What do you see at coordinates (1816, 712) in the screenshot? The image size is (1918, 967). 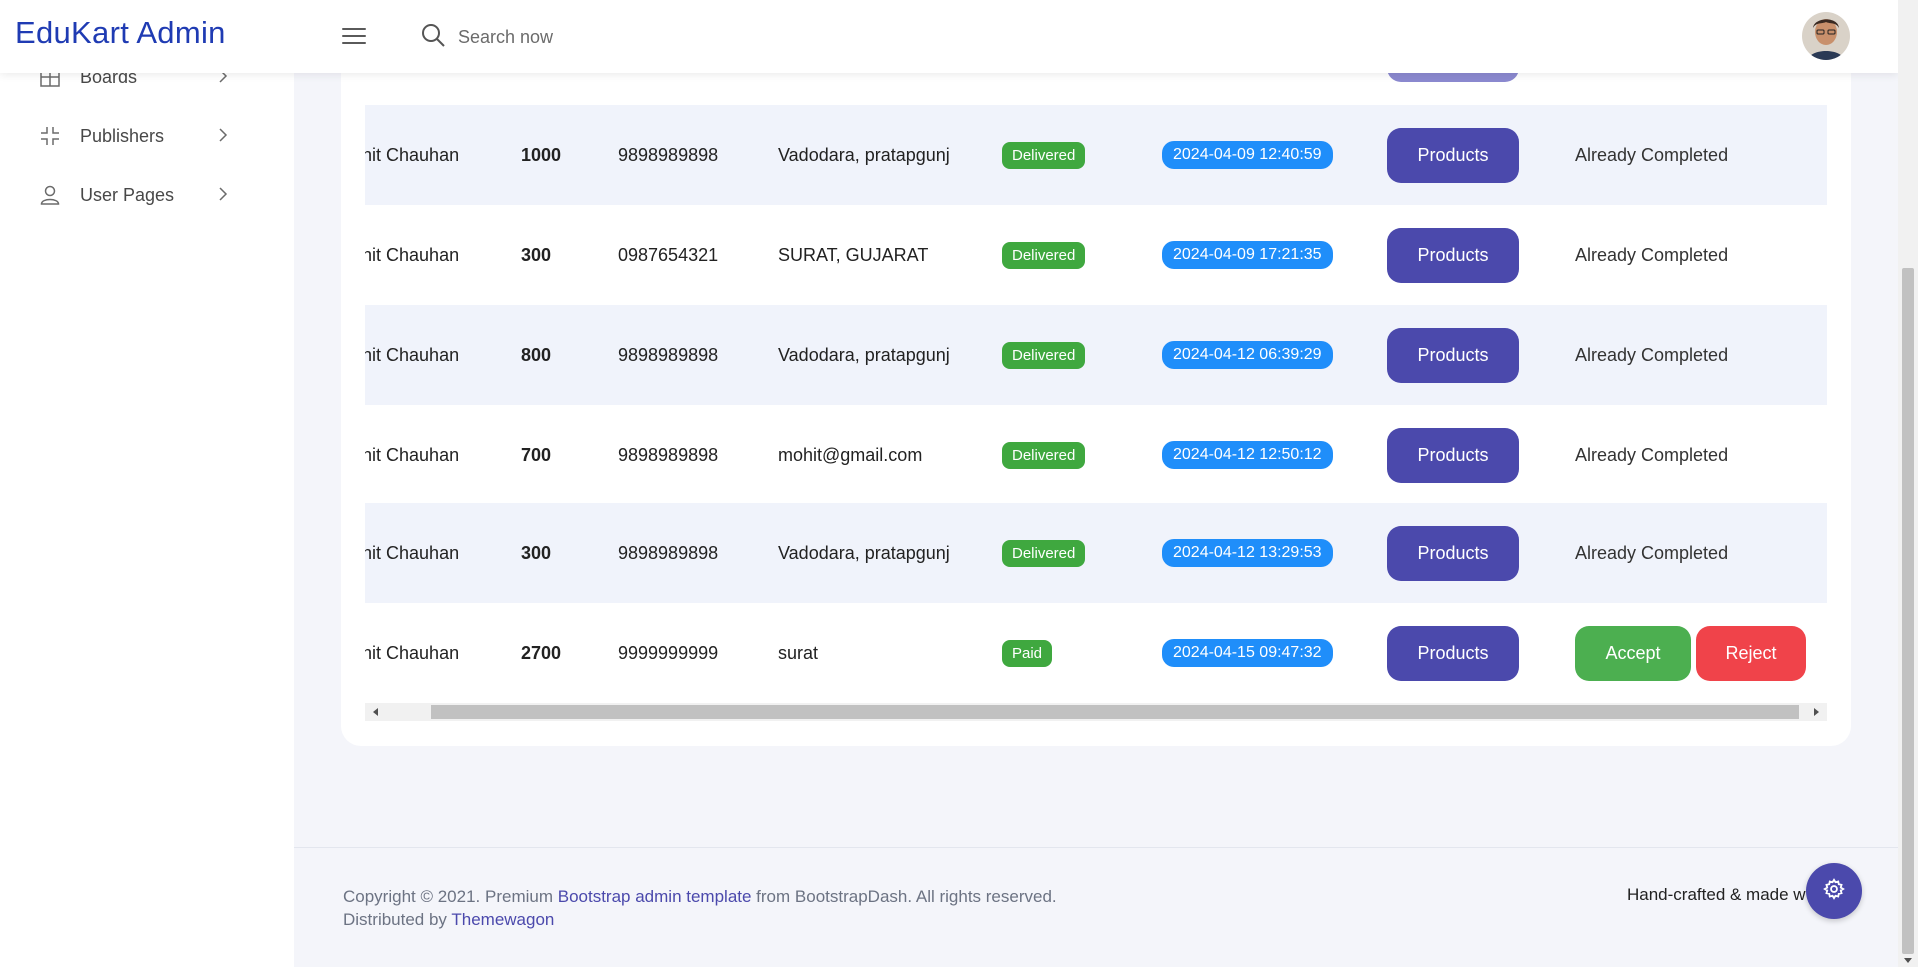 I see `scroll-right-icon` at bounding box center [1816, 712].